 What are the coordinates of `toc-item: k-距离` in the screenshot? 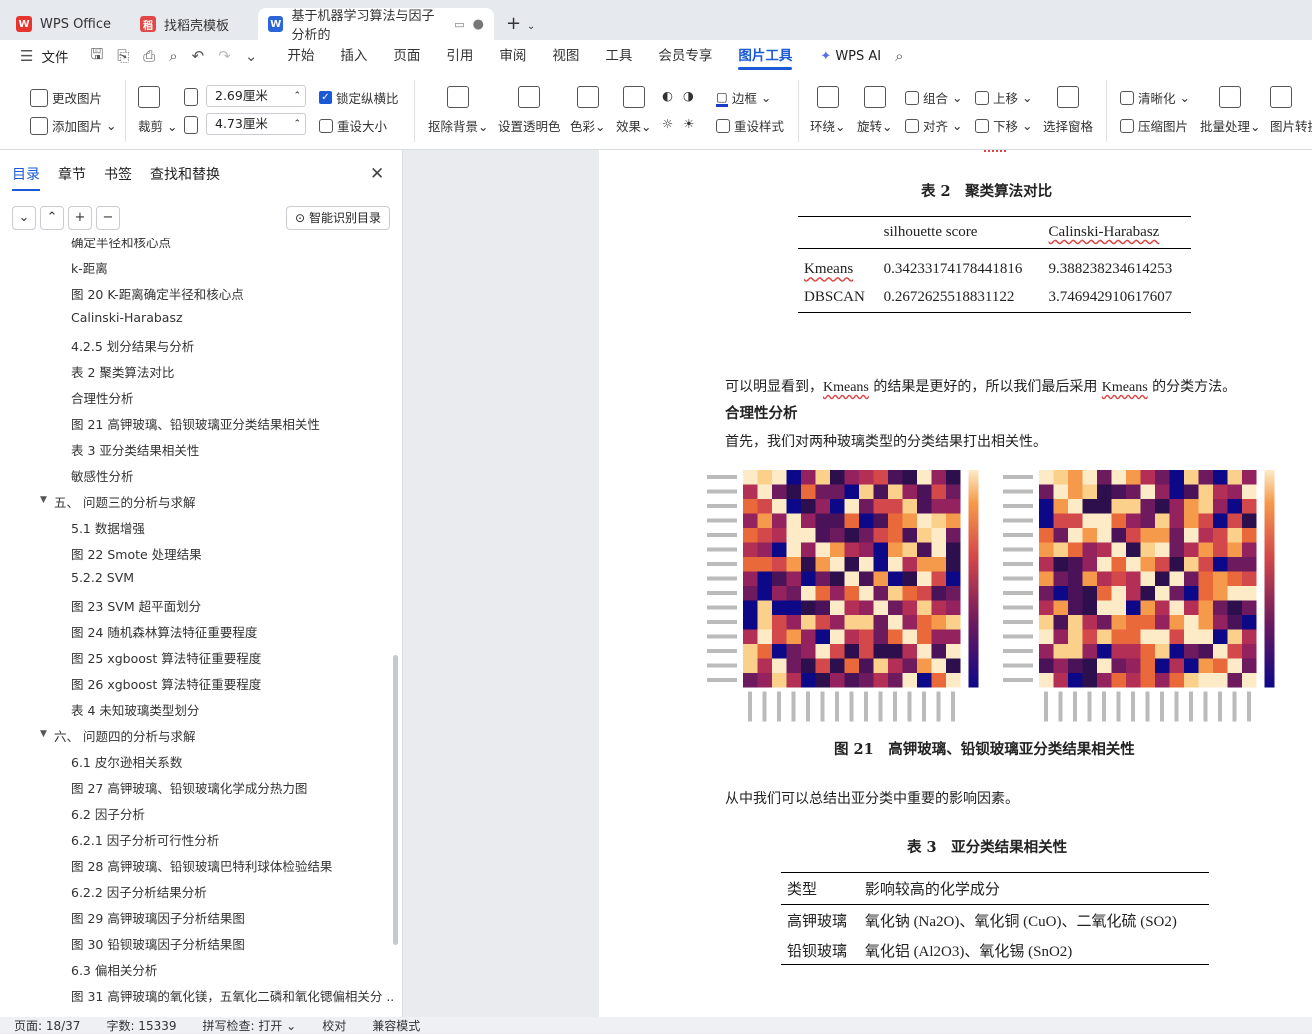 It's located at (89, 267).